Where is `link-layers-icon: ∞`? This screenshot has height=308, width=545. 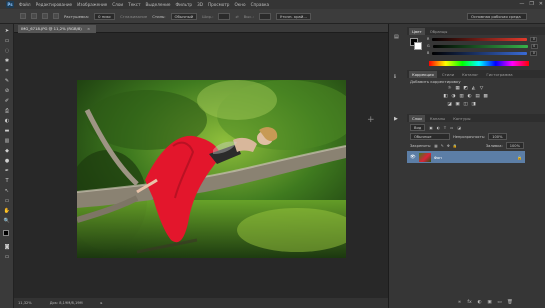 link-layers-icon: ∞ is located at coordinates (459, 302).